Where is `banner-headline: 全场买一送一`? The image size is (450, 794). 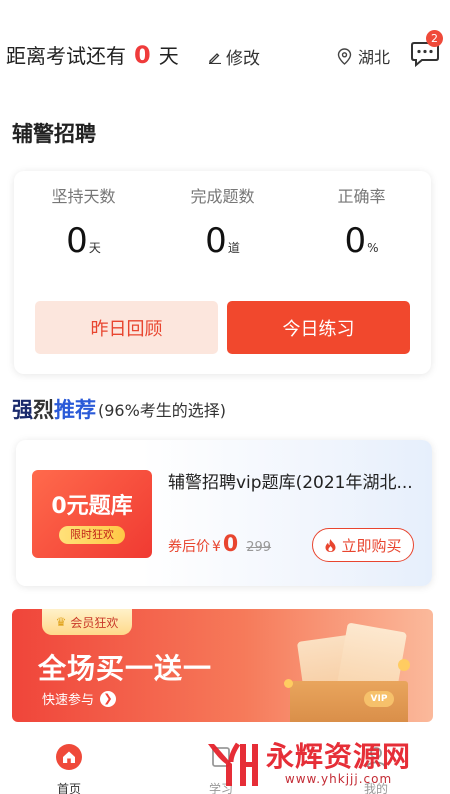 banner-headline: 全场买一送一 is located at coordinates (125, 668).